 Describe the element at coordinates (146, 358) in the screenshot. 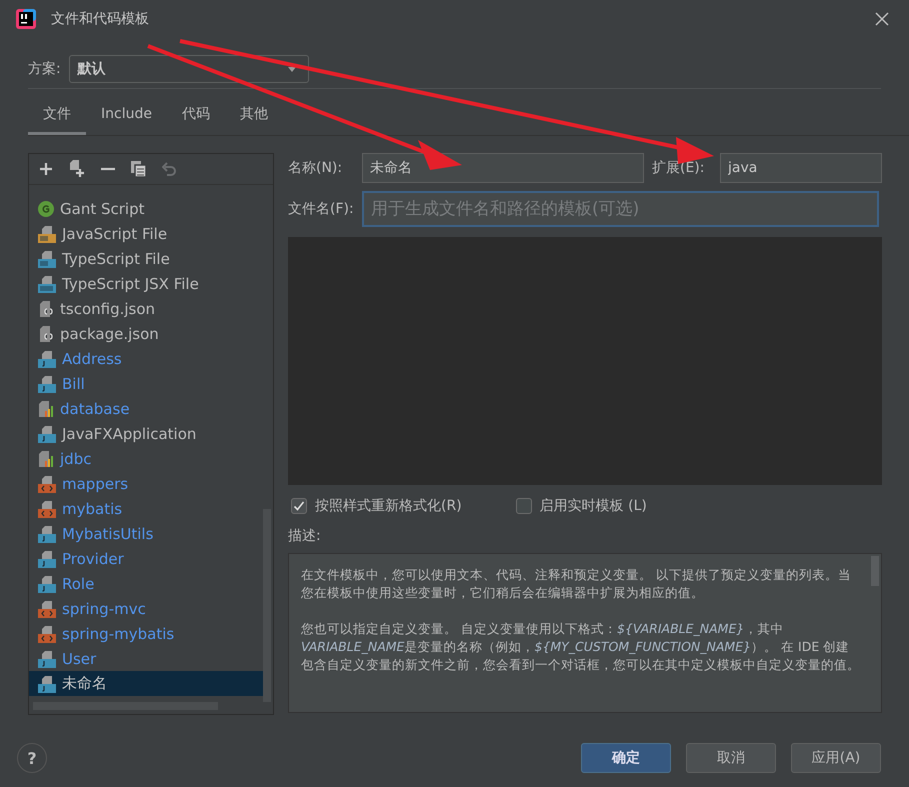

I see `template-item: Address` at that location.